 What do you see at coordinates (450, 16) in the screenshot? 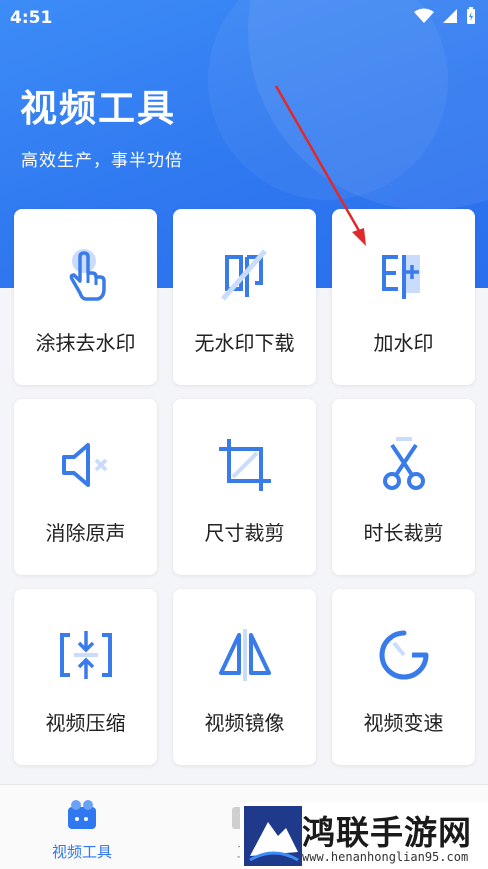
I see `signal-icon` at bounding box center [450, 16].